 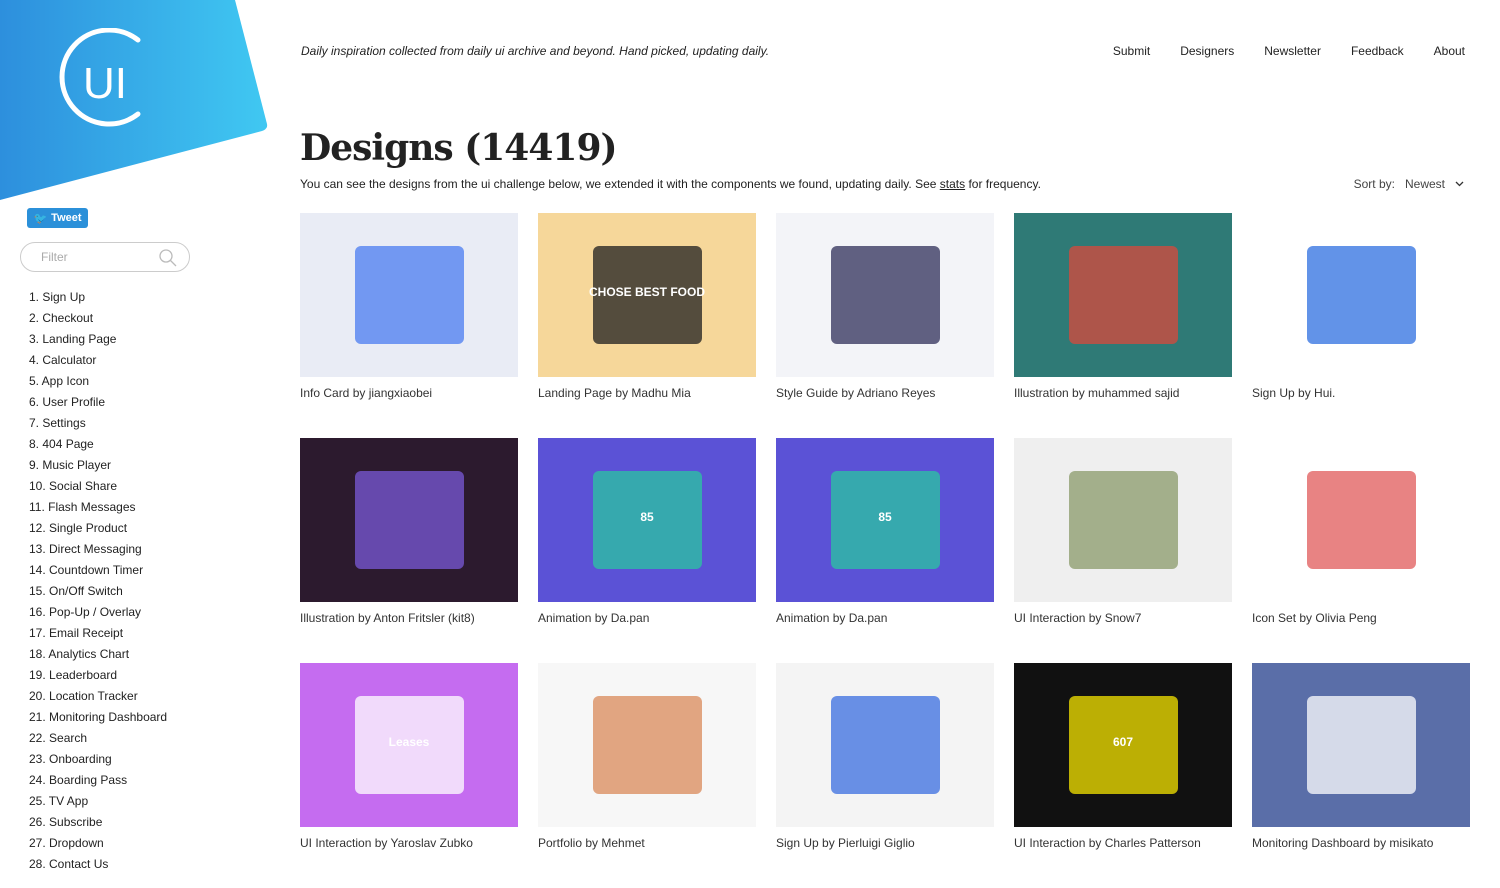 What do you see at coordinates (98, 698) in the screenshot?
I see `category-item: 20. Location Tracker` at bounding box center [98, 698].